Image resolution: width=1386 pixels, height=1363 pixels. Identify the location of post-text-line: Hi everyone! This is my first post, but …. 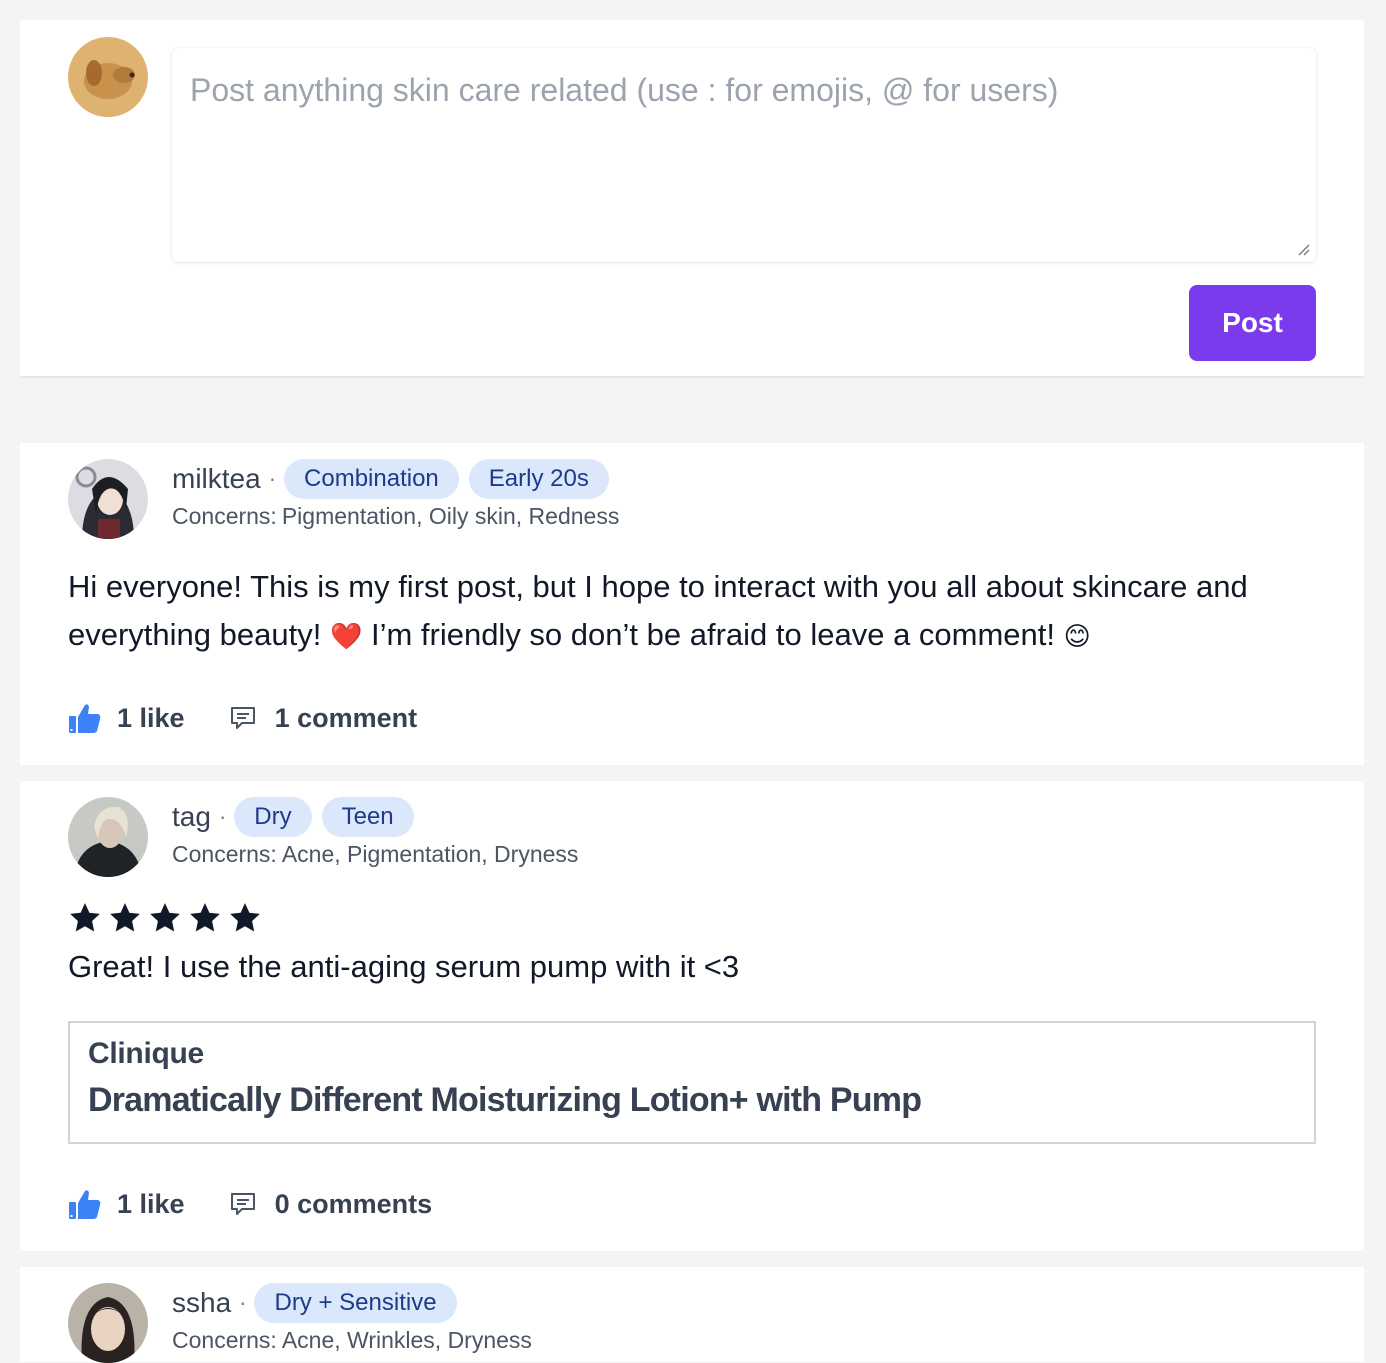
(658, 586).